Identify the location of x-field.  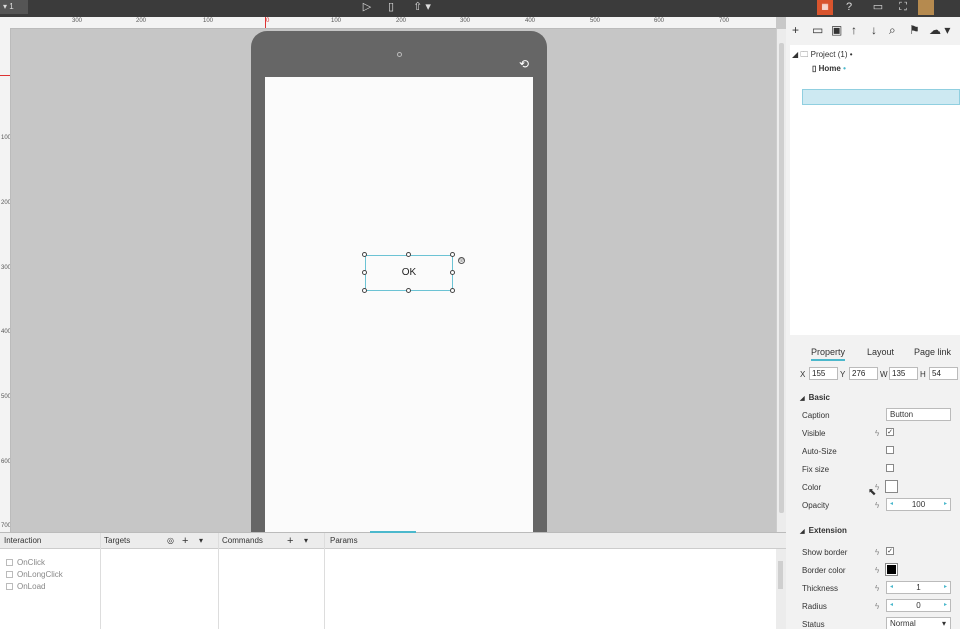
(823, 373).